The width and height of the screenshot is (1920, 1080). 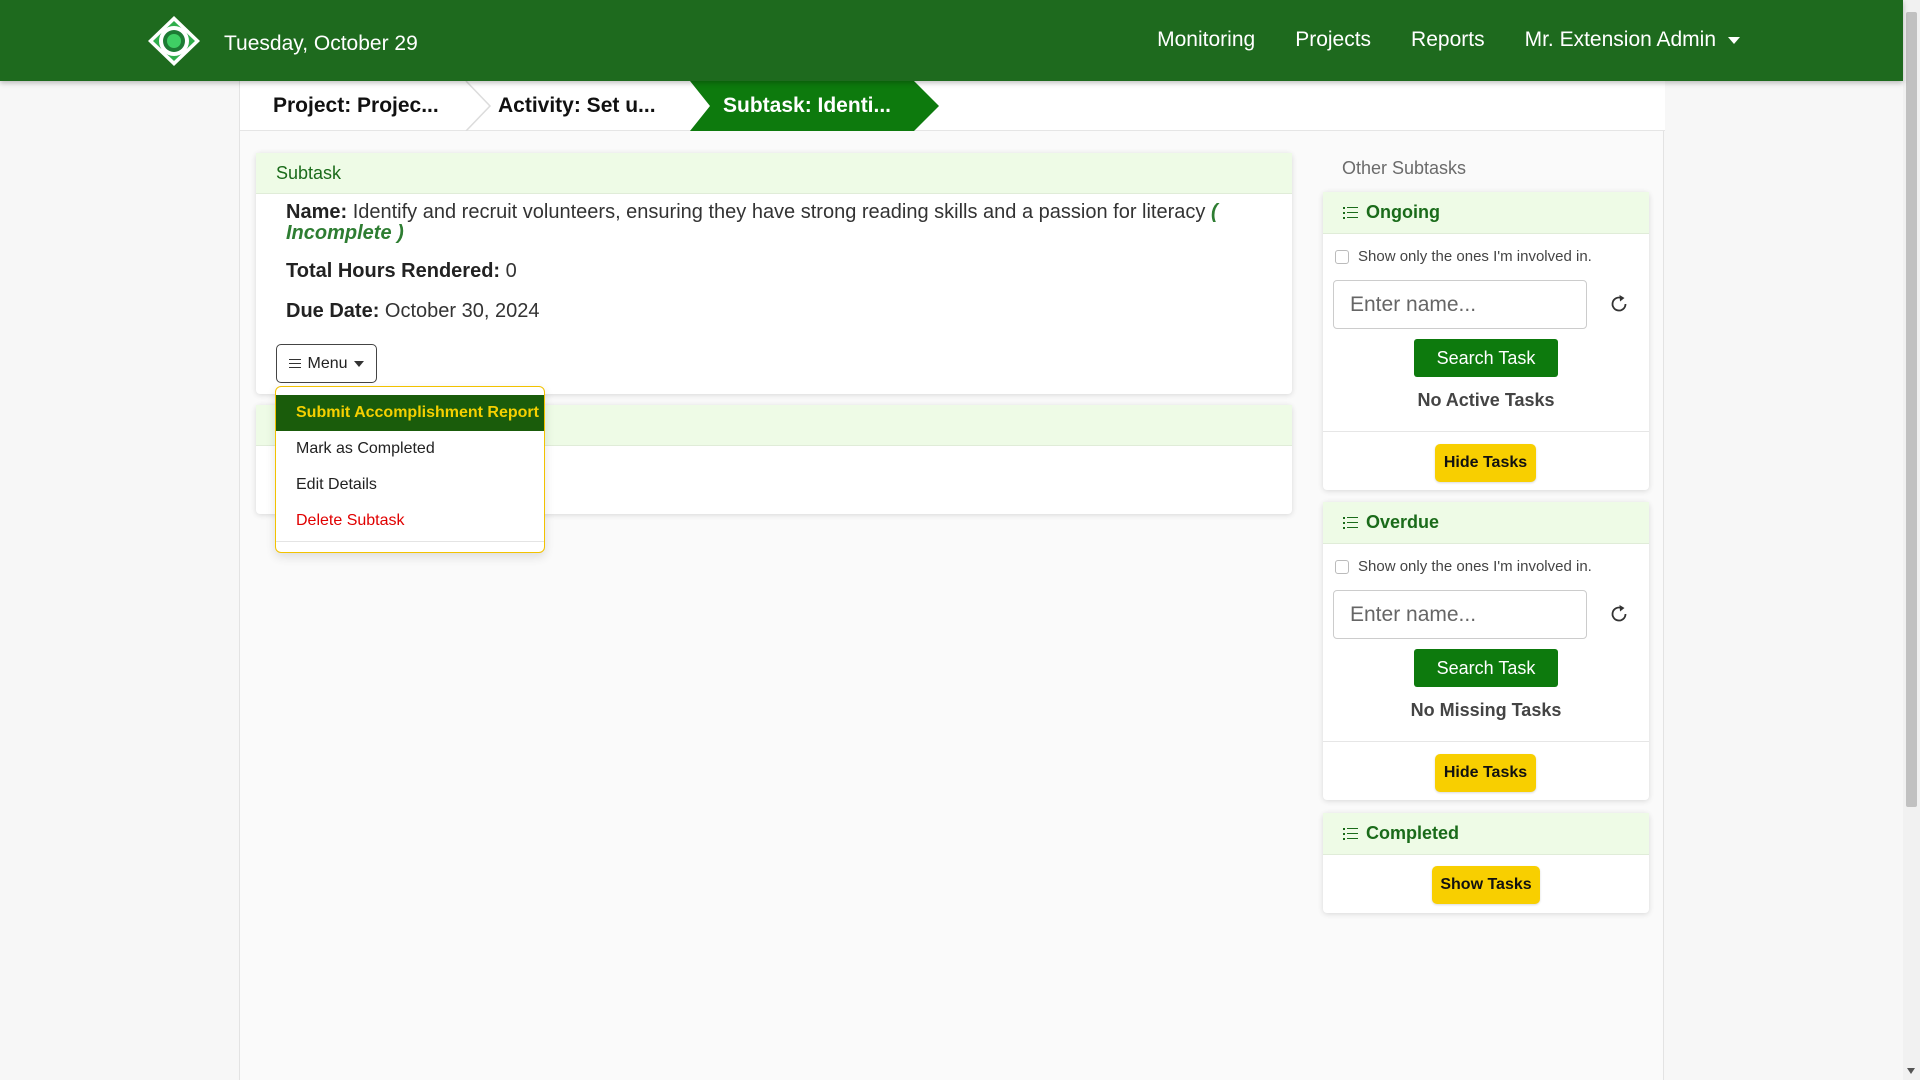 I want to click on scrollbar-thumb, so click(x=1911, y=409).